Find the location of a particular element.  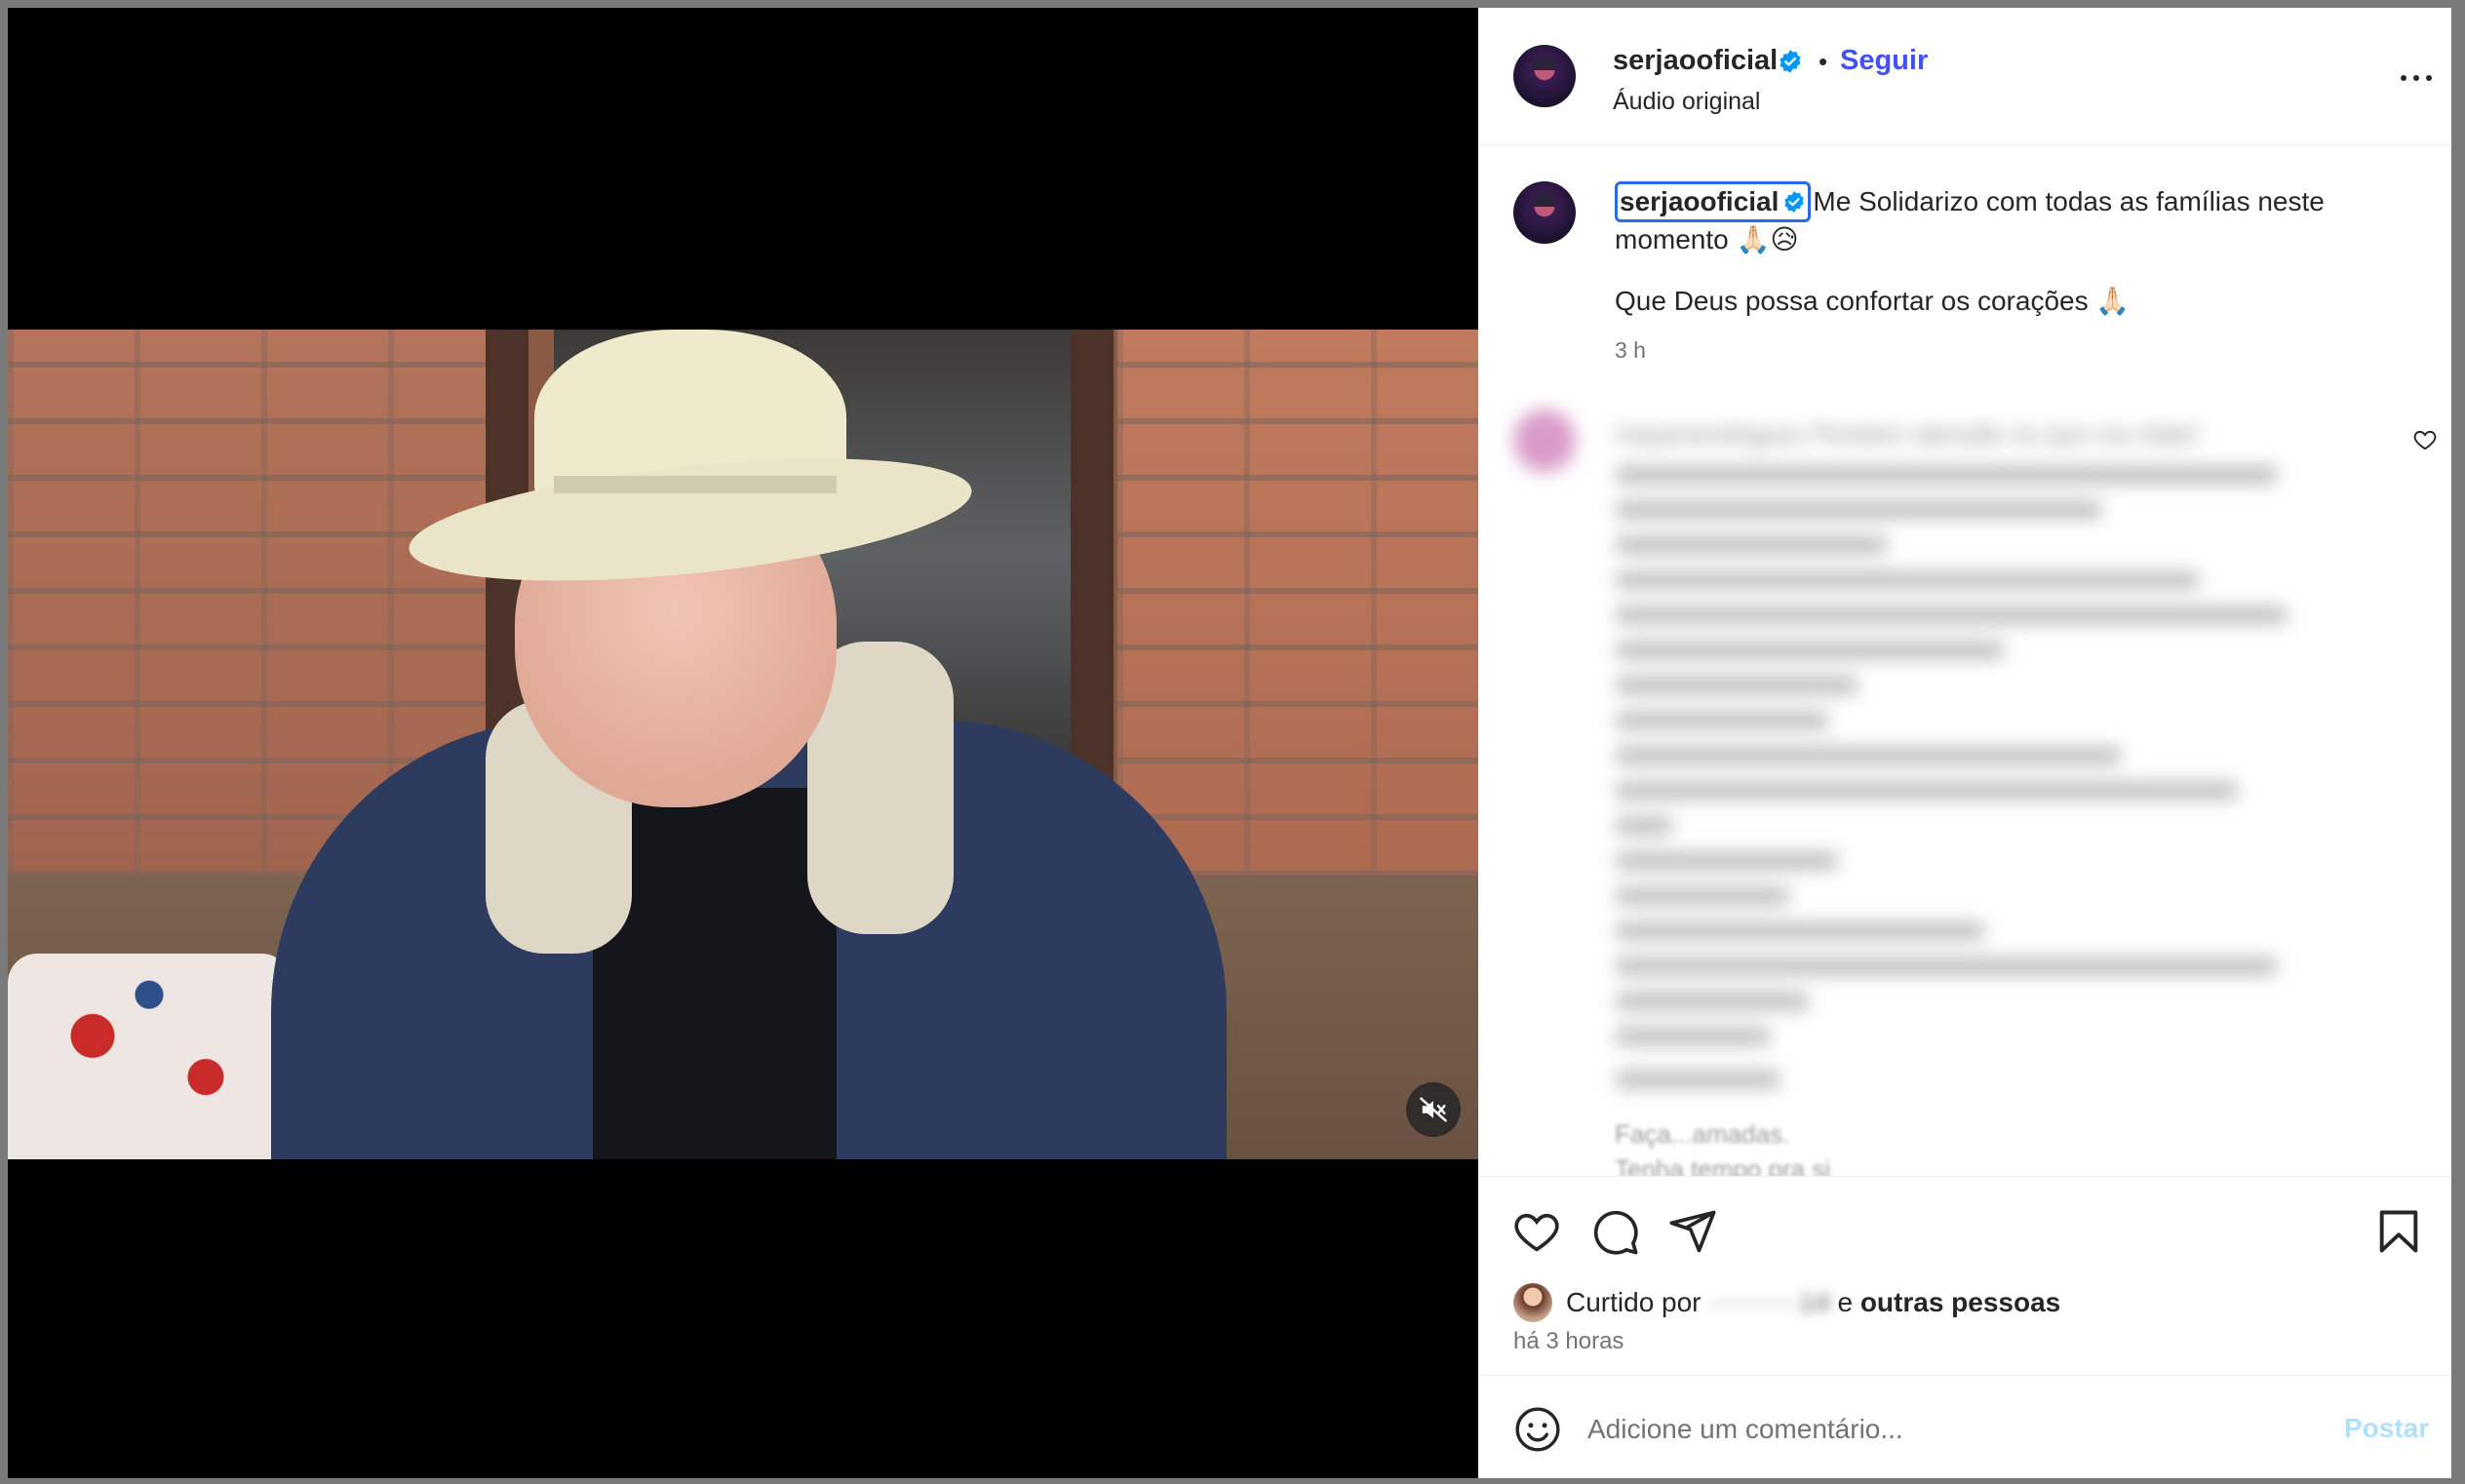

action-bar is located at coordinates (1964, 1230).